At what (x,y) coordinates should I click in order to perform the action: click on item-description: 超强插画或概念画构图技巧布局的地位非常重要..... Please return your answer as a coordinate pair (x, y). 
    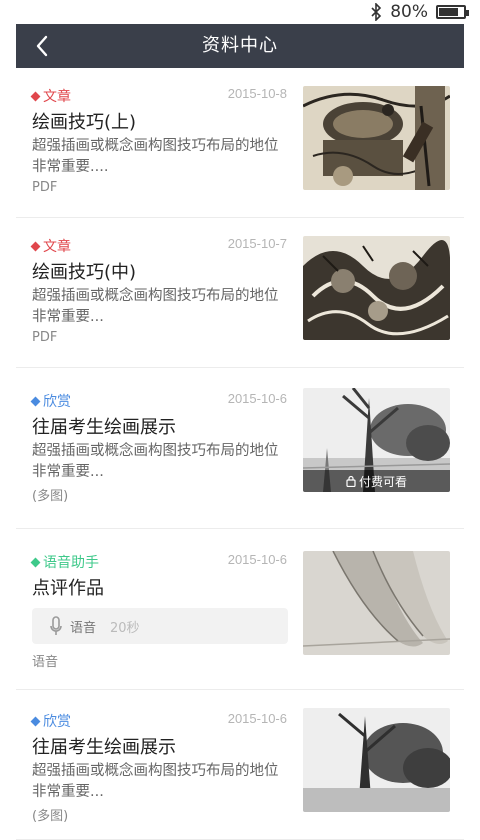
    Looking at the image, I should click on (155, 156).